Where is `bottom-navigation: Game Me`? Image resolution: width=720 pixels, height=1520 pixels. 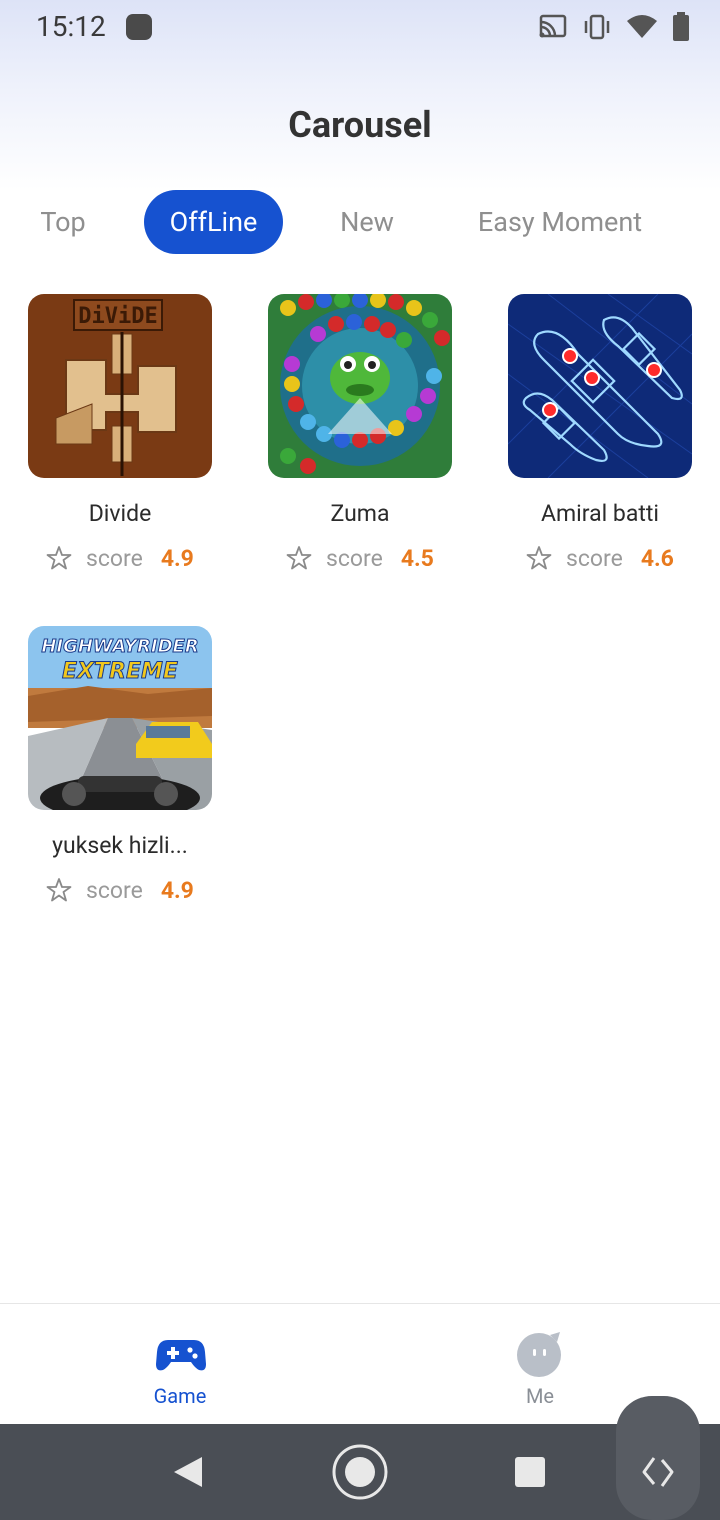
bottom-navigation: Game Me is located at coordinates (360, 1363).